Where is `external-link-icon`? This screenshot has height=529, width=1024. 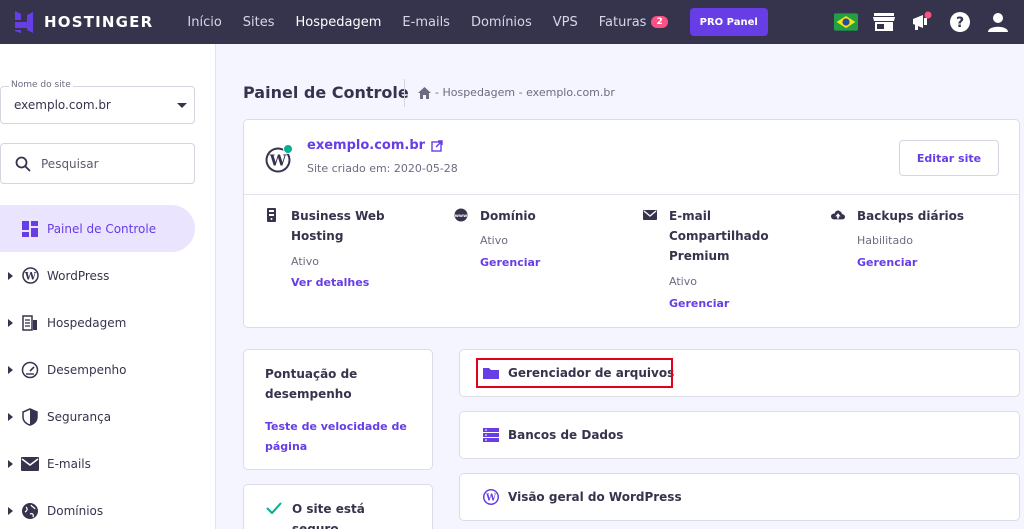 external-link-icon is located at coordinates (437, 145).